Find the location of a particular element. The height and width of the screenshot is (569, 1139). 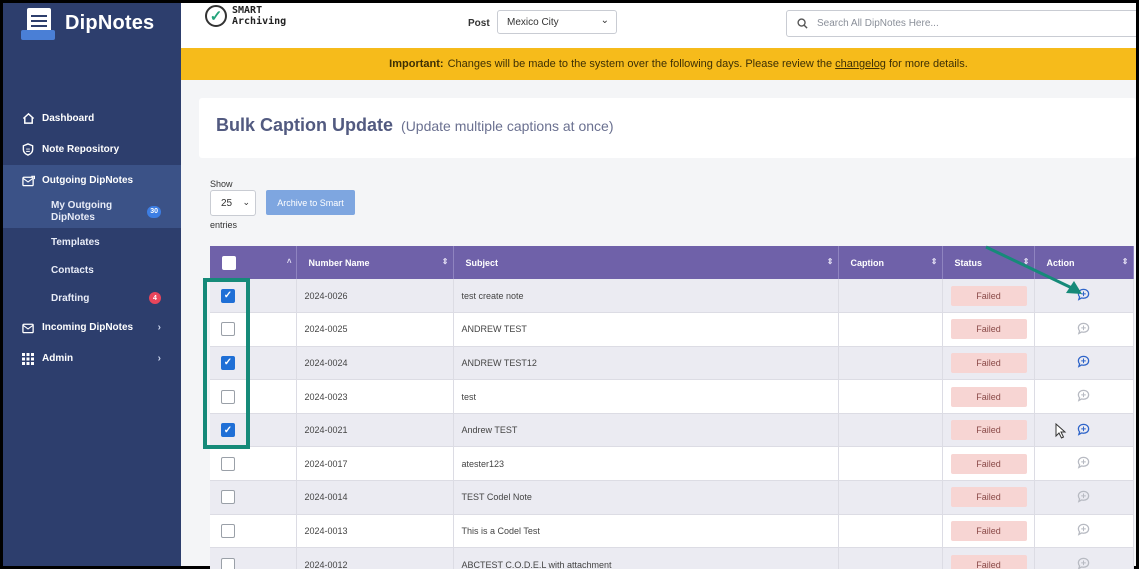

table-row: 2024-0023 test Failed is located at coordinates (672, 396).